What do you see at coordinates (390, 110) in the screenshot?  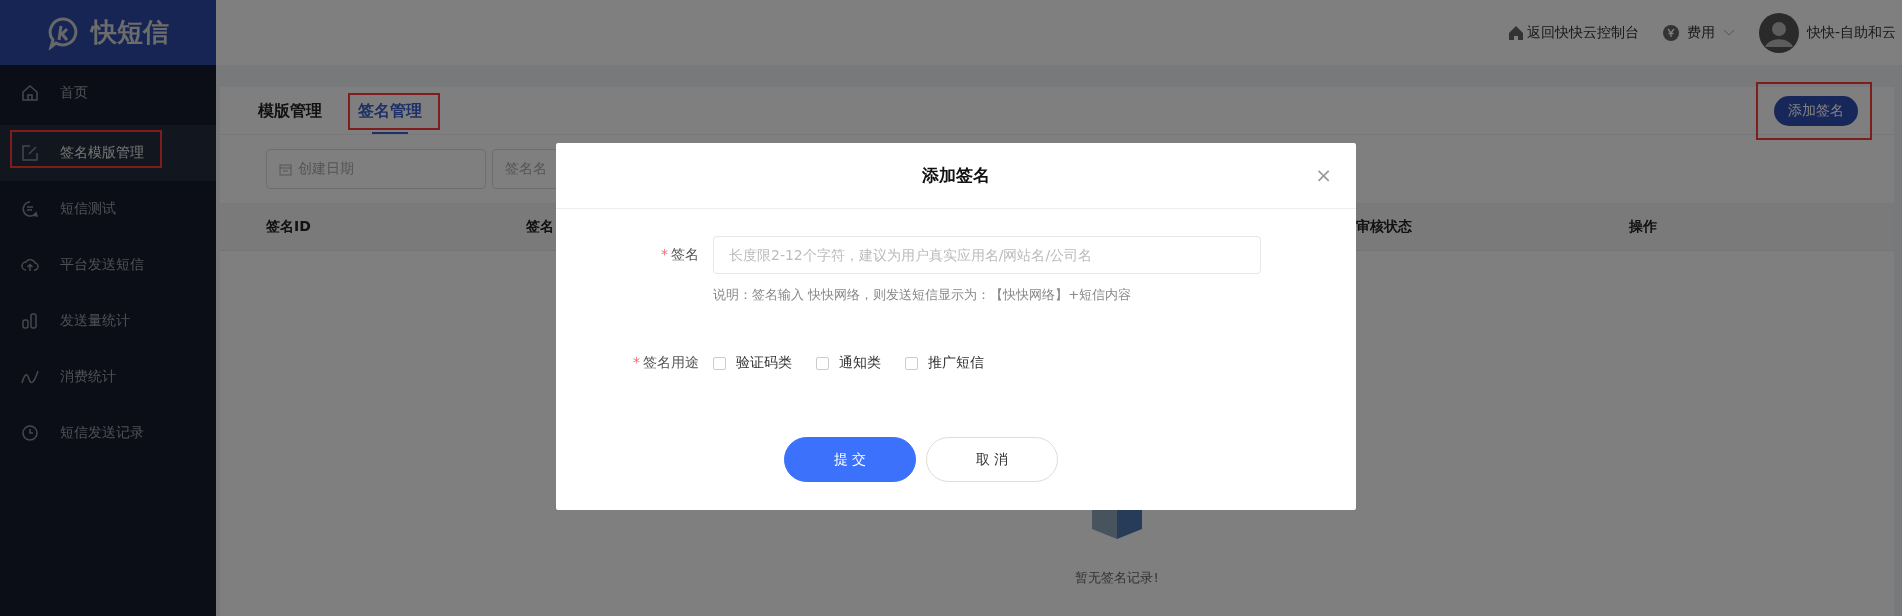 I see `tab: 签名管理` at bounding box center [390, 110].